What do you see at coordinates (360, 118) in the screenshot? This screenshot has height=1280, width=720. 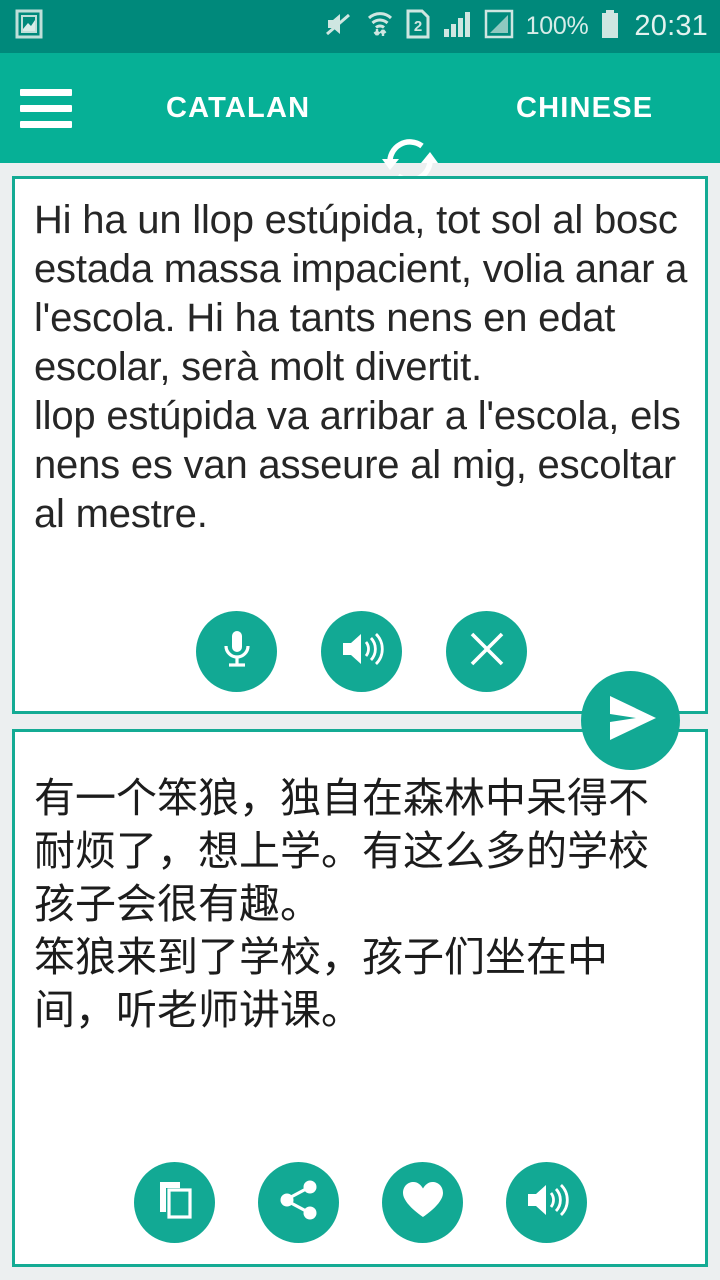 I see `app-bar: CATALAN CHINESE` at bounding box center [360, 118].